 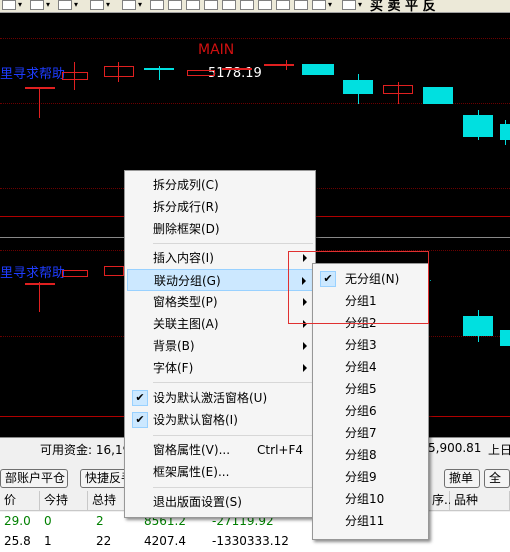 I want to click on submenu-item-group-4: 分组4, so click(x=370, y=367).